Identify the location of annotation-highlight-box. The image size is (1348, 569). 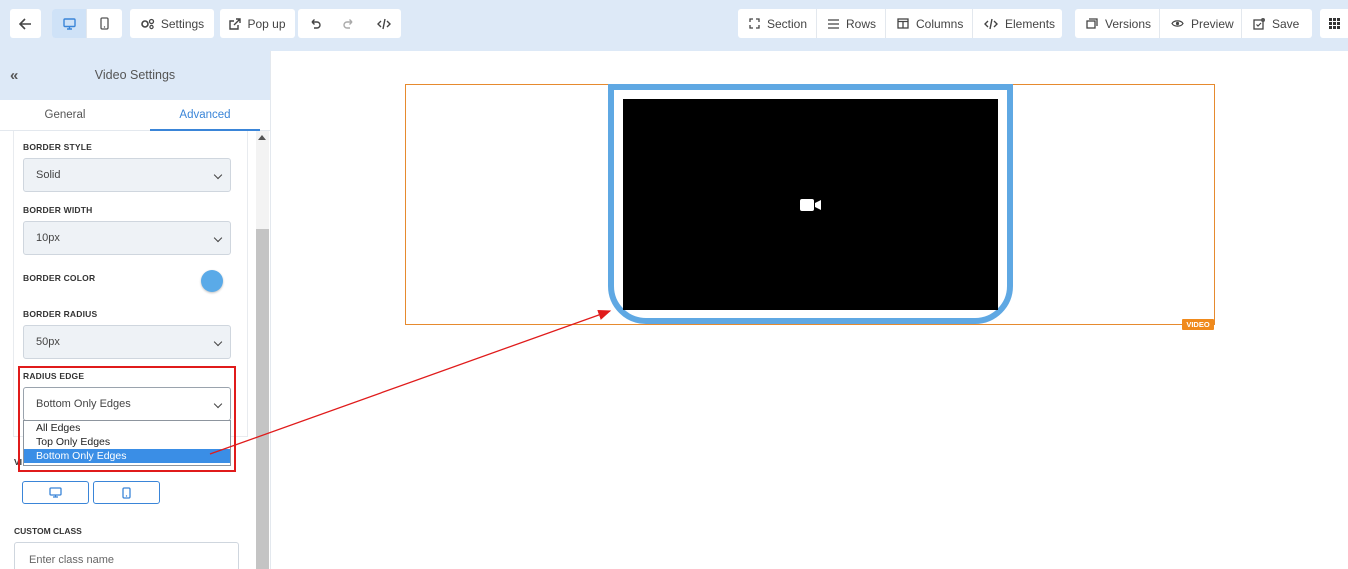
(127, 419).